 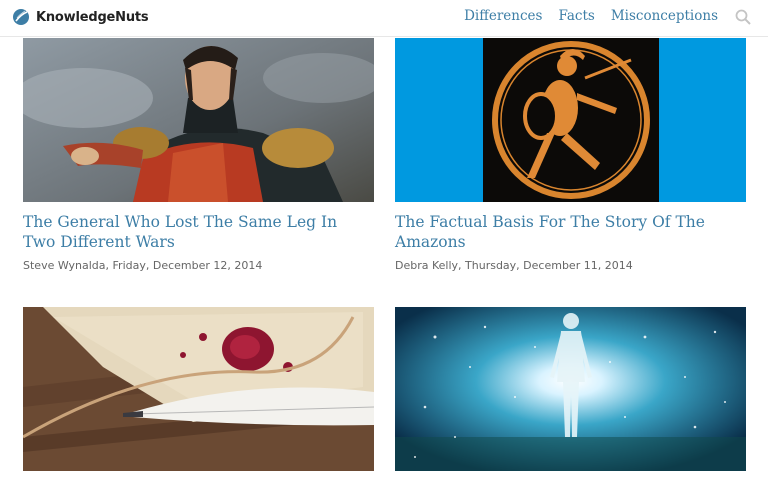 What do you see at coordinates (21, 17) in the screenshot?
I see `logo-nut-icon` at bounding box center [21, 17].